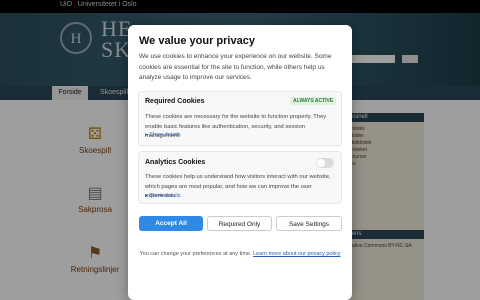 The width and height of the screenshot is (480, 300). I want to click on modal-title: We value your privacy, so click(197, 41).